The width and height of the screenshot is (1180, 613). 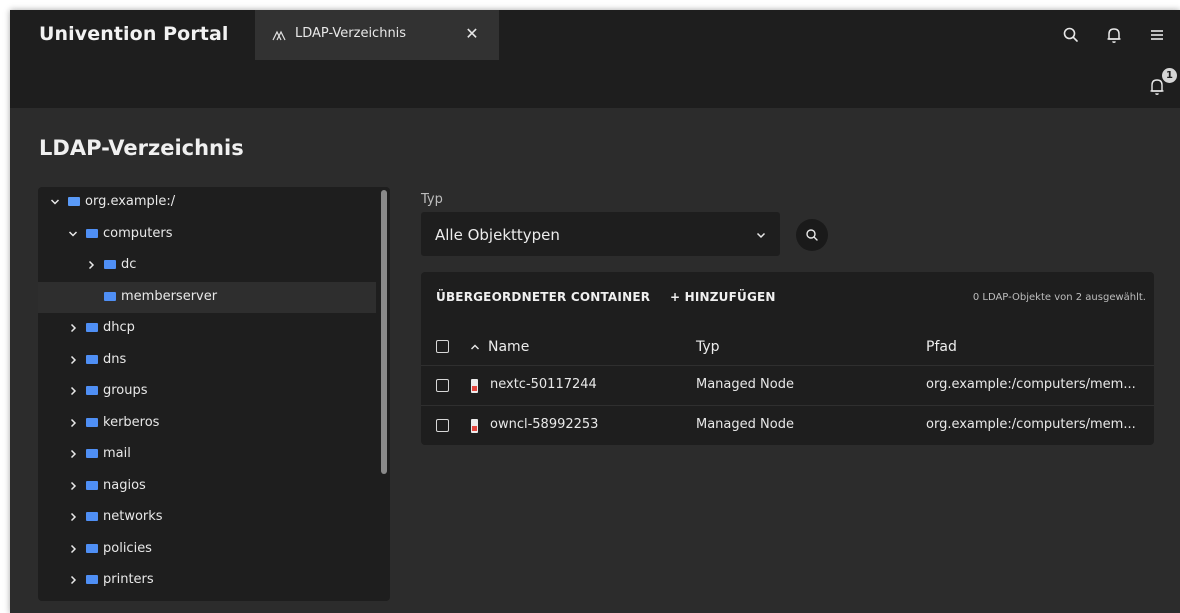 I want to click on tree-item-mail: mail, so click(x=207, y=454).